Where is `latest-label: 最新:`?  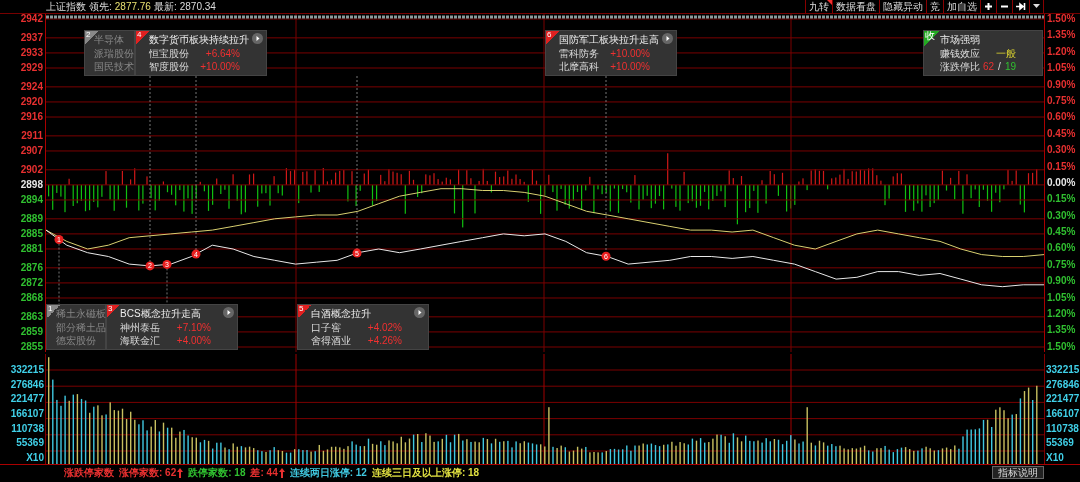 latest-label: 最新: is located at coordinates (165, 6).